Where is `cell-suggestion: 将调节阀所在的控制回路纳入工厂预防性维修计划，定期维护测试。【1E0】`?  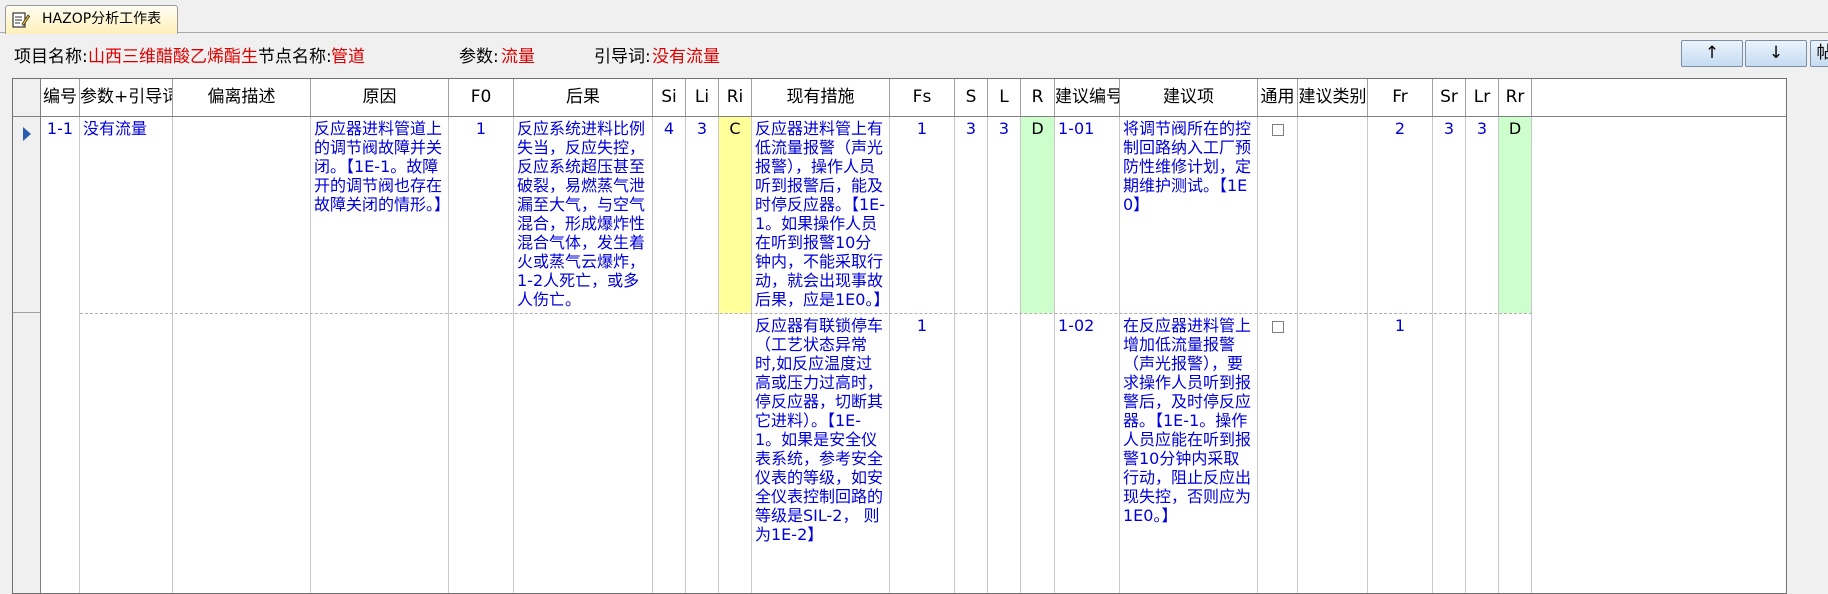
cell-suggestion: 将调节阀所在的控制回路纳入工厂预防性维修计划，定期维护测试。【1E0】 is located at coordinates (1189, 215).